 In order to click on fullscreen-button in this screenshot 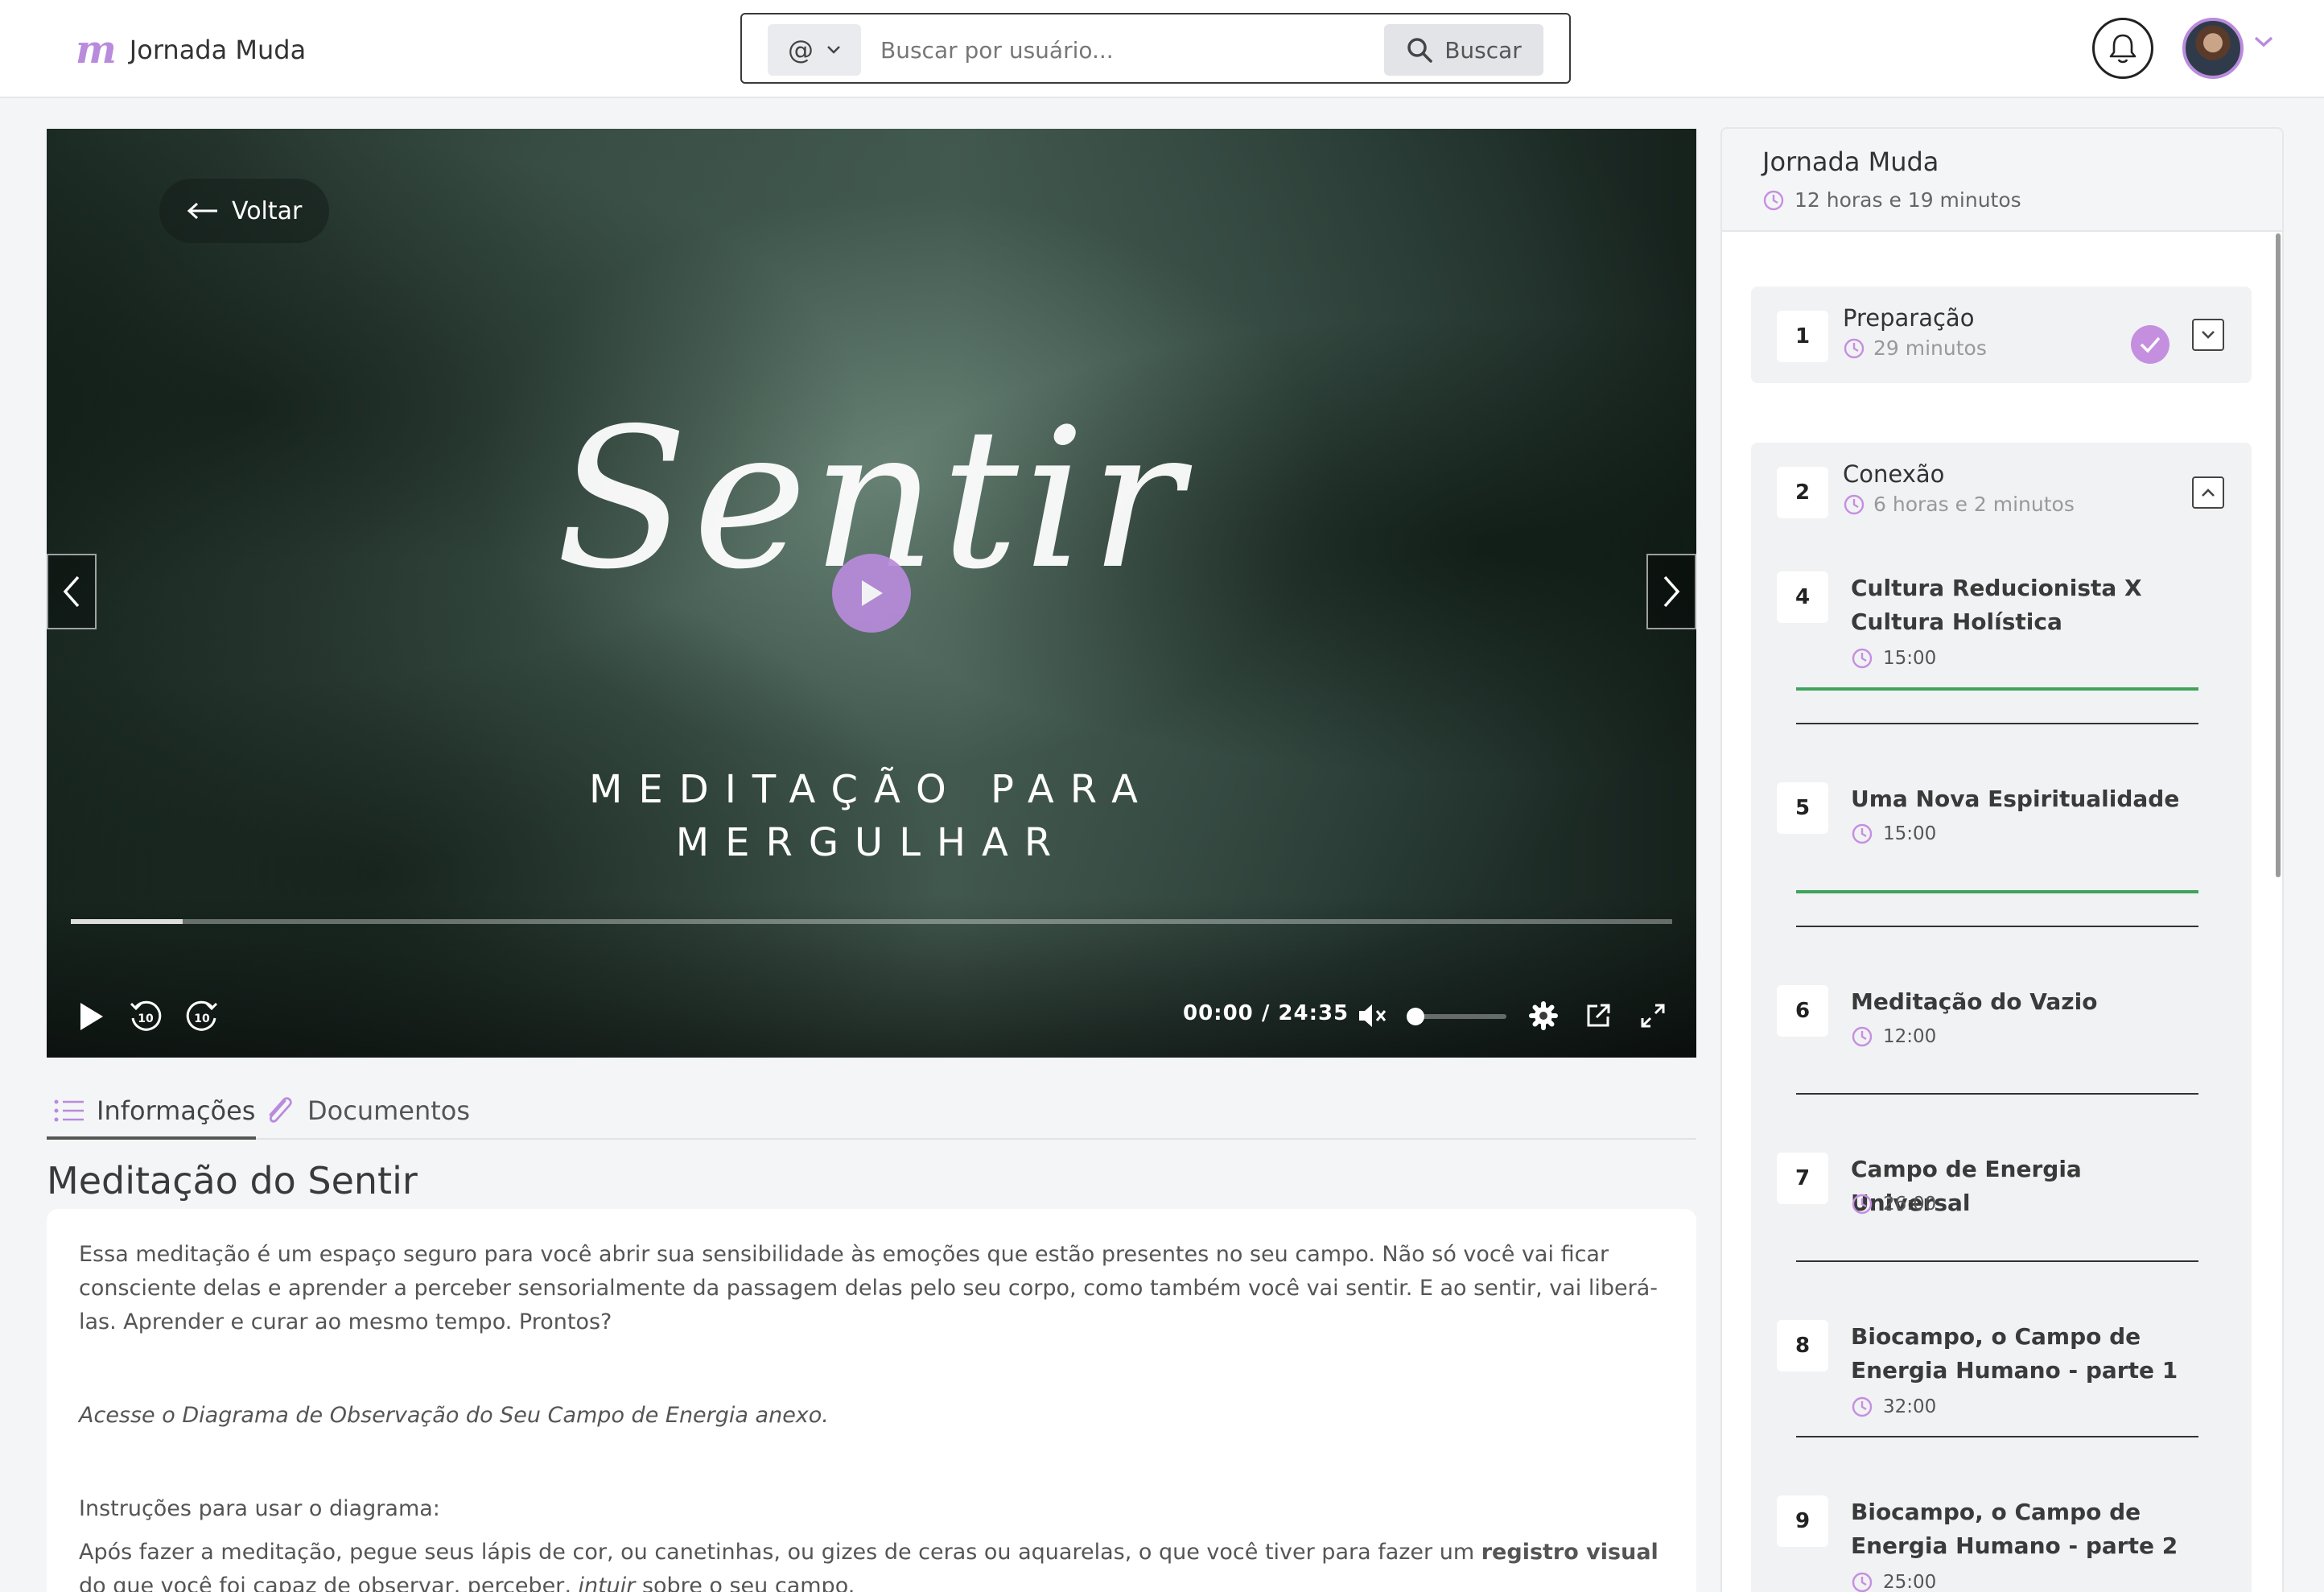, I will do `click(1653, 1015)`.